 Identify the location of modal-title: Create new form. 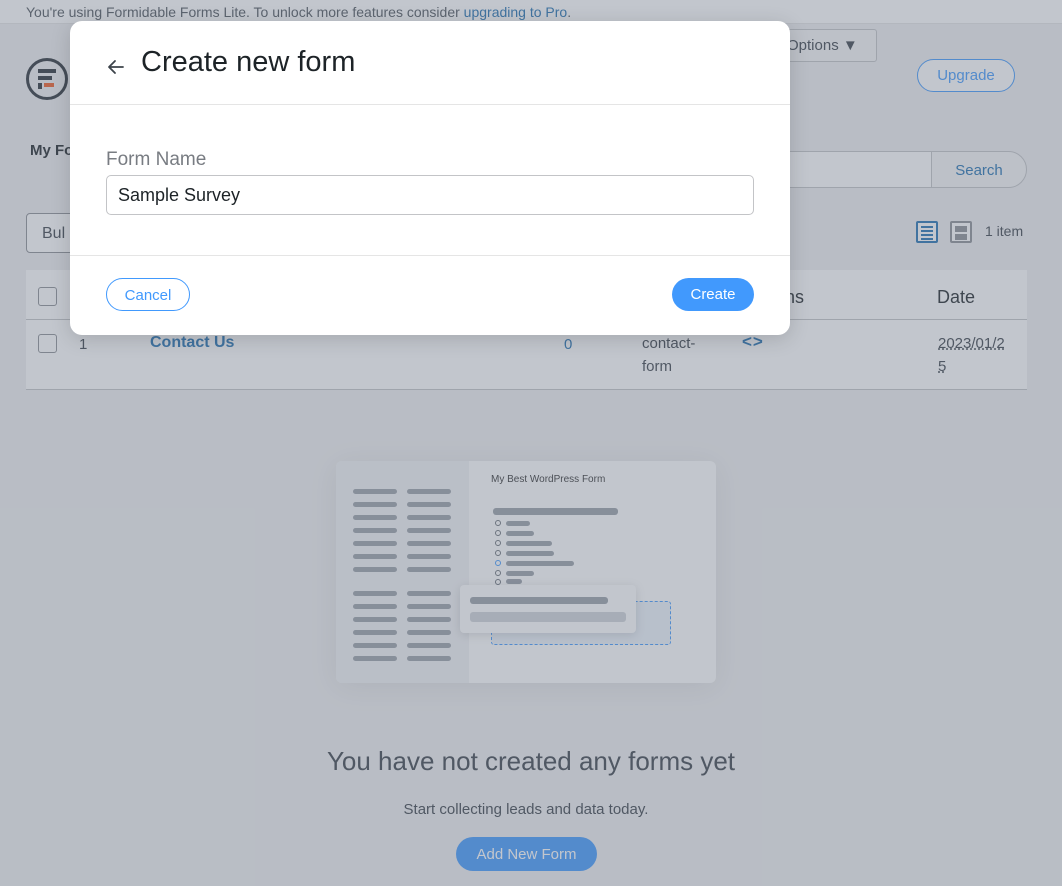
(248, 62).